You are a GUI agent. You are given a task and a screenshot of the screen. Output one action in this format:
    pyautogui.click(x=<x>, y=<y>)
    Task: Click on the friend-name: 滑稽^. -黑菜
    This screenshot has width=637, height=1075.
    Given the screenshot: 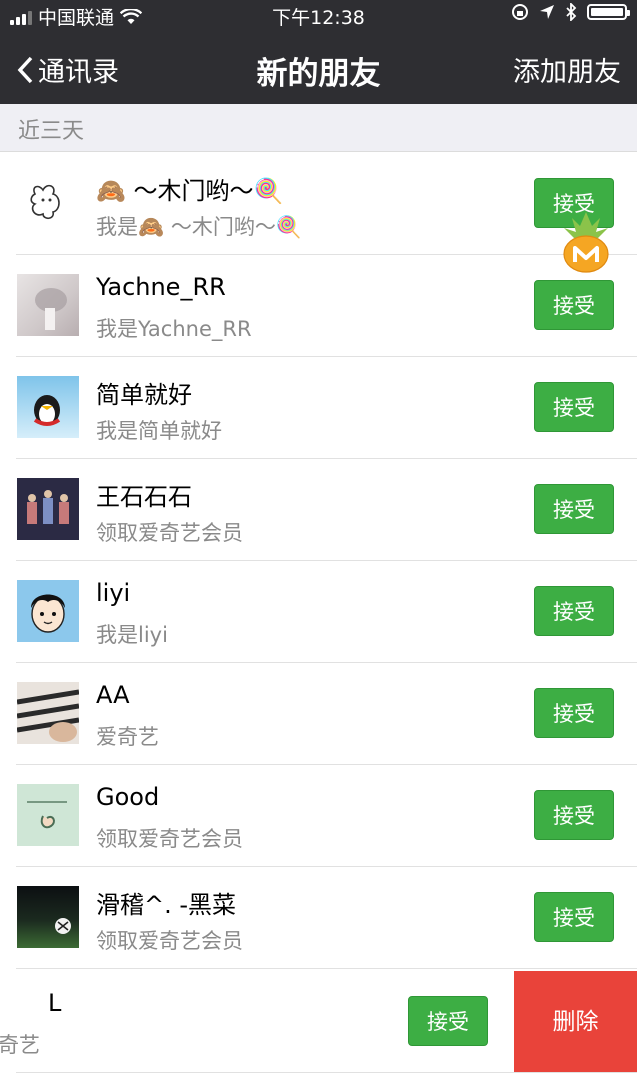 What is the action you would take?
    pyautogui.click(x=166, y=905)
    